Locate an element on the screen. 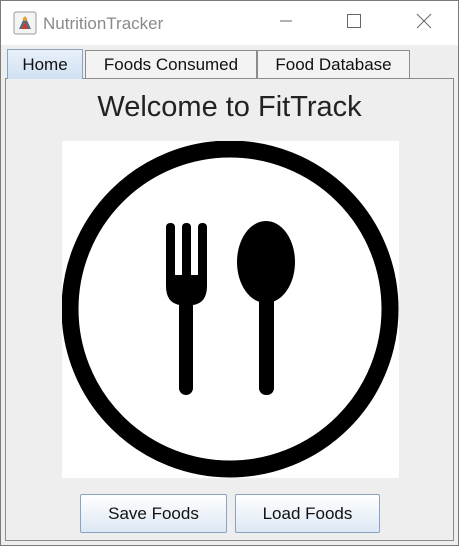 This screenshot has width=459, height=546. tab-bar: Home Foods Consumed Food Database is located at coordinates (229, 62).